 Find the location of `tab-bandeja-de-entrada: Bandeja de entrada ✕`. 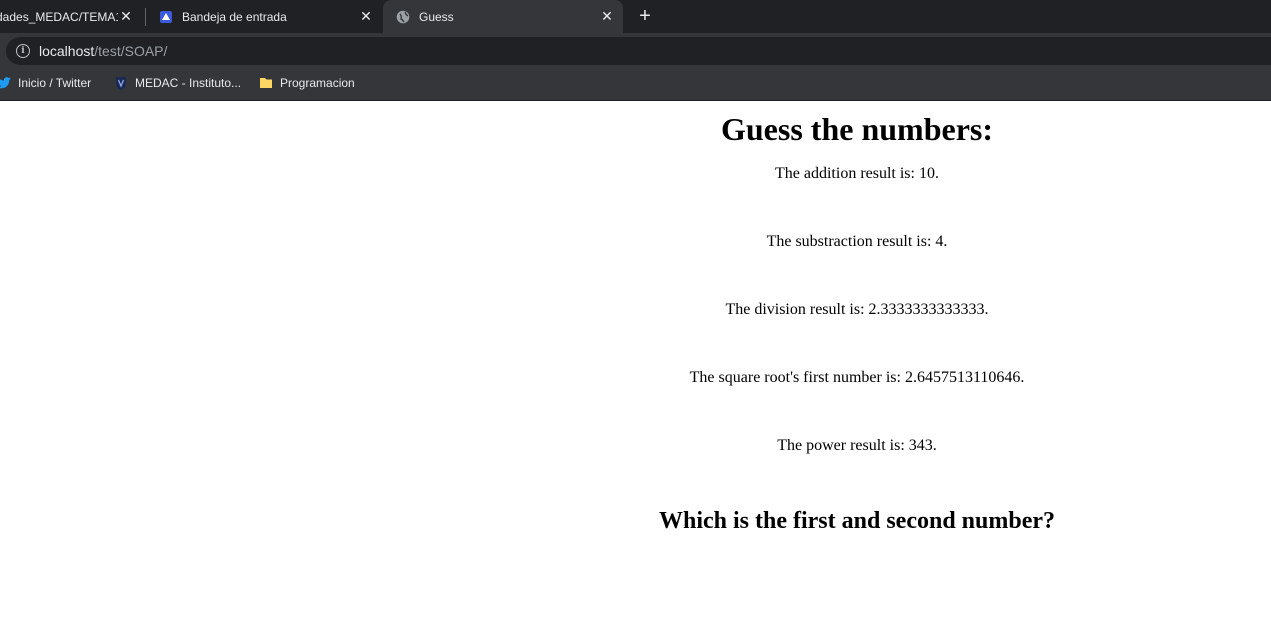

tab-bandeja-de-entrada: Bandeja de entrada ✕ is located at coordinates (264, 16).